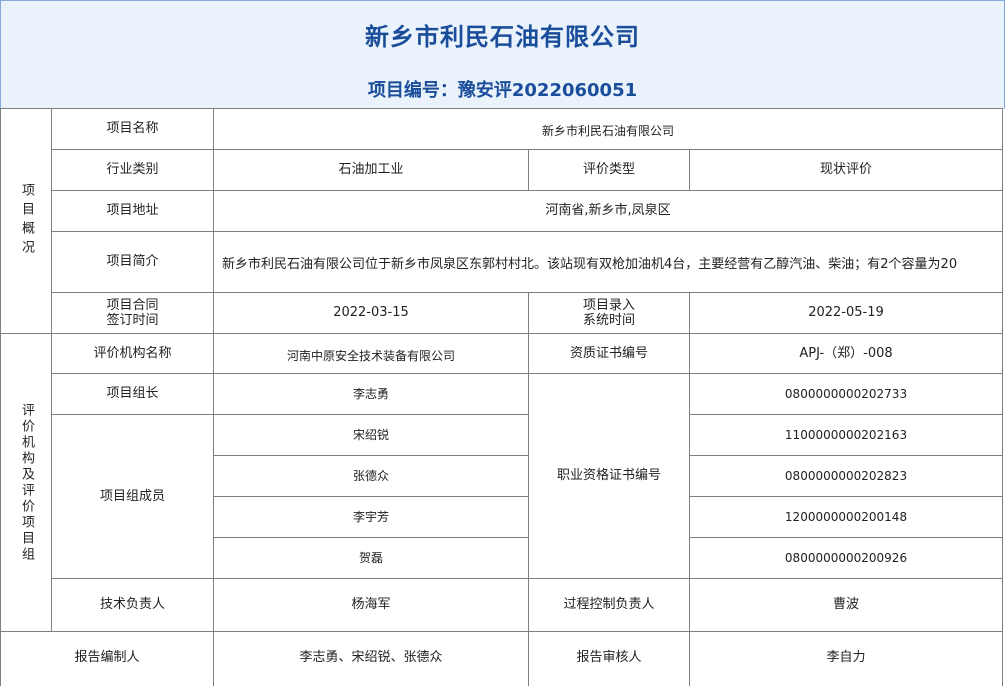 The image size is (1005, 686). Describe the element at coordinates (846, 435) in the screenshot. I see `member-cert: 1100000000202163` at that location.